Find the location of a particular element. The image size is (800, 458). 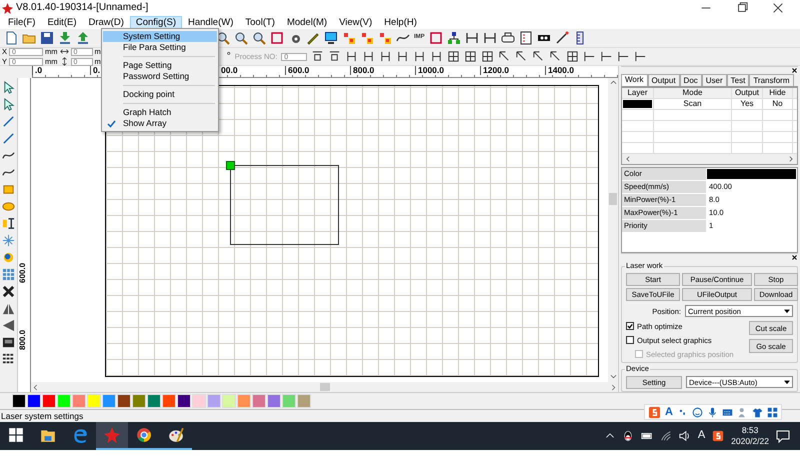

menu-item: Page Setting is located at coordinates (160, 65).